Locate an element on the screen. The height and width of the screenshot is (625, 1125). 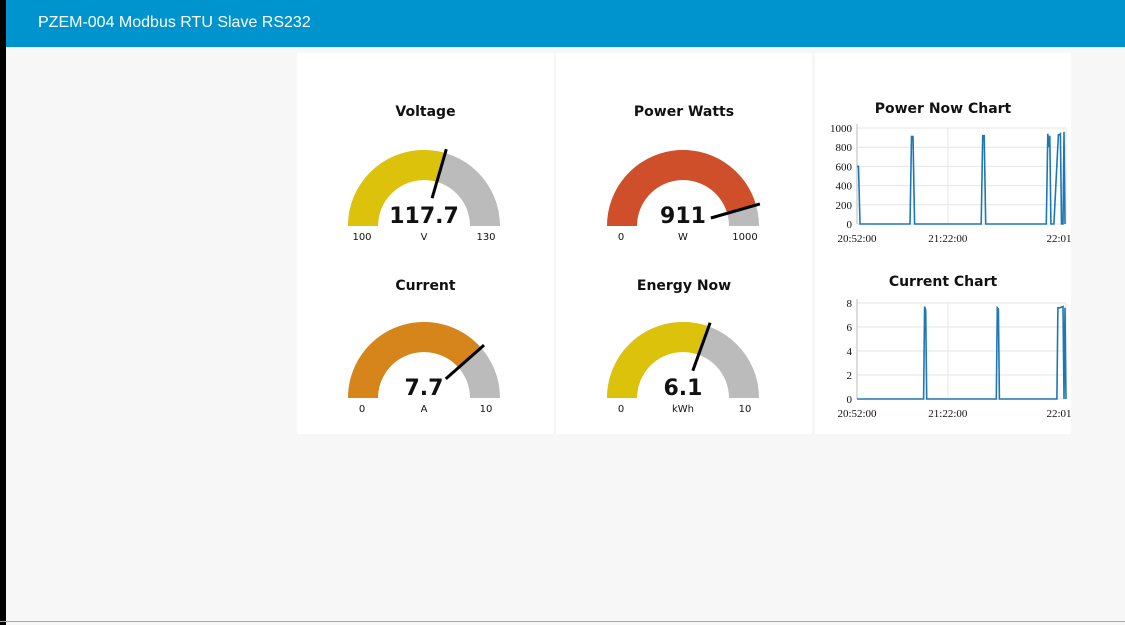
current-chart: 0 2 4 6 8 20:52:00 21:22:00 22:01:00 is located at coordinates (954, 359).